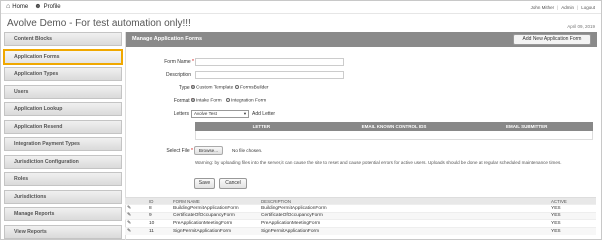 This screenshot has width=602, height=240. I want to click on sidebar-item-application-types: Application Types, so click(63, 74).